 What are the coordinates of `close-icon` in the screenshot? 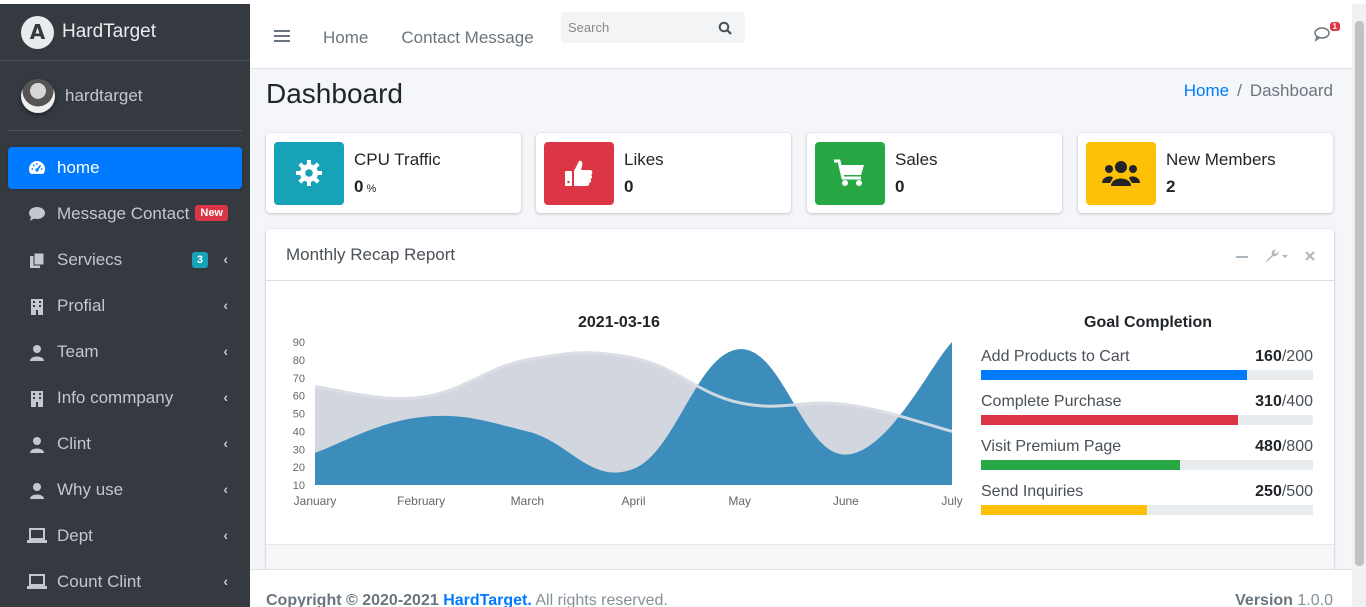 It's located at (1310, 257).